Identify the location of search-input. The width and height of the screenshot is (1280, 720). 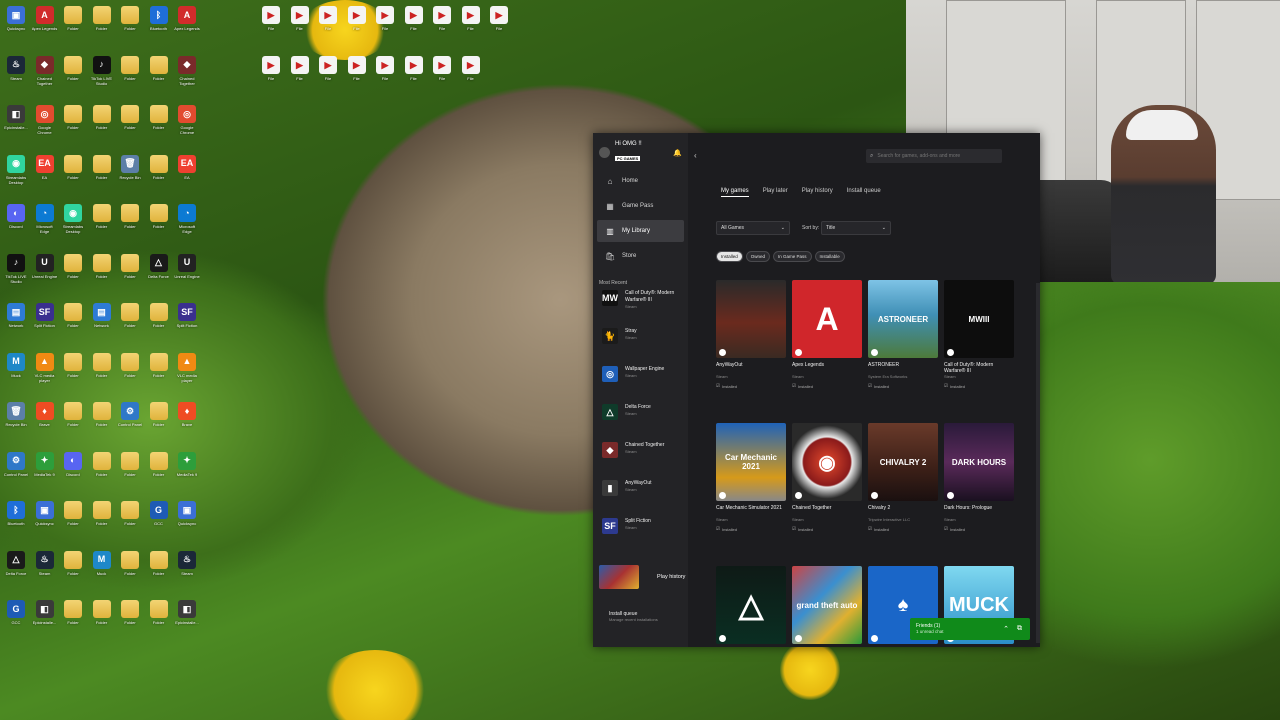
(937, 156).